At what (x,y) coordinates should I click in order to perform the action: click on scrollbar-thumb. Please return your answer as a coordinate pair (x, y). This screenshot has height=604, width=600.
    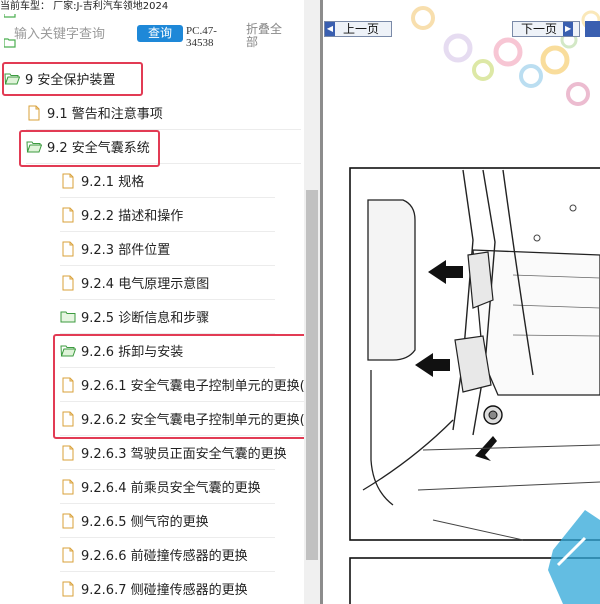
    Looking at the image, I should click on (312, 375).